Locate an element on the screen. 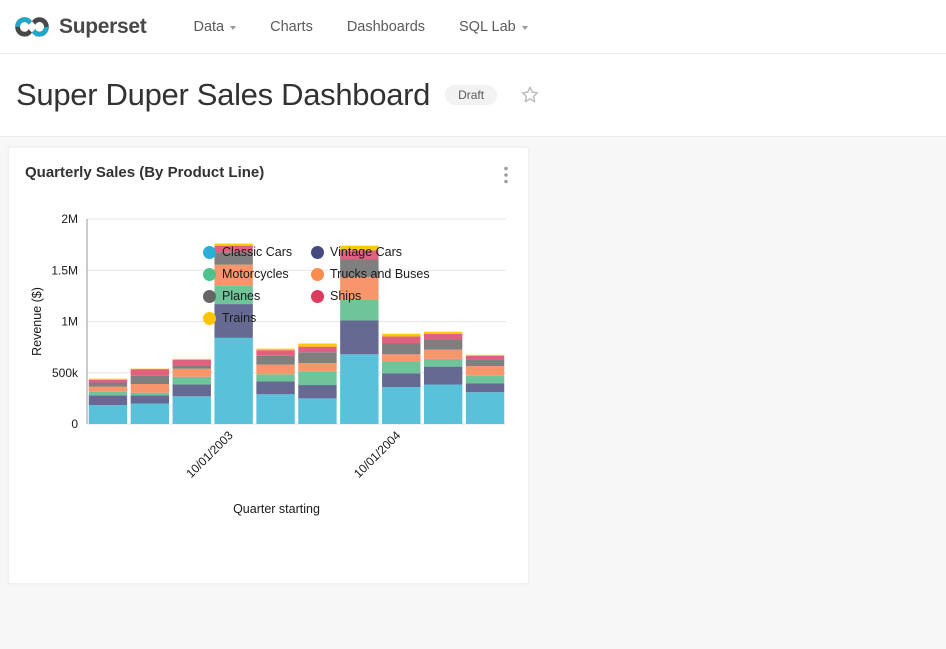 Image resolution: width=946 pixels, height=649 pixels. star-outline-icon is located at coordinates (530, 94).